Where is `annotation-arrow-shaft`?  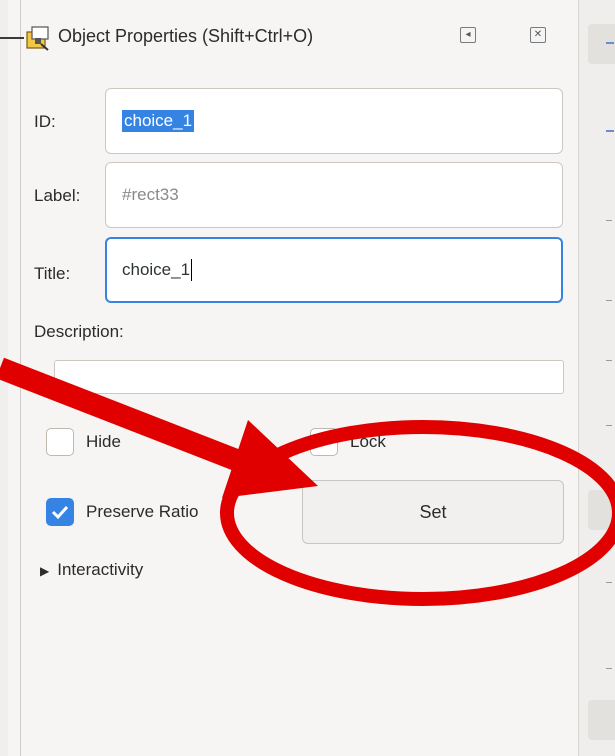
annotation-arrow-shaft is located at coordinates (133, 419).